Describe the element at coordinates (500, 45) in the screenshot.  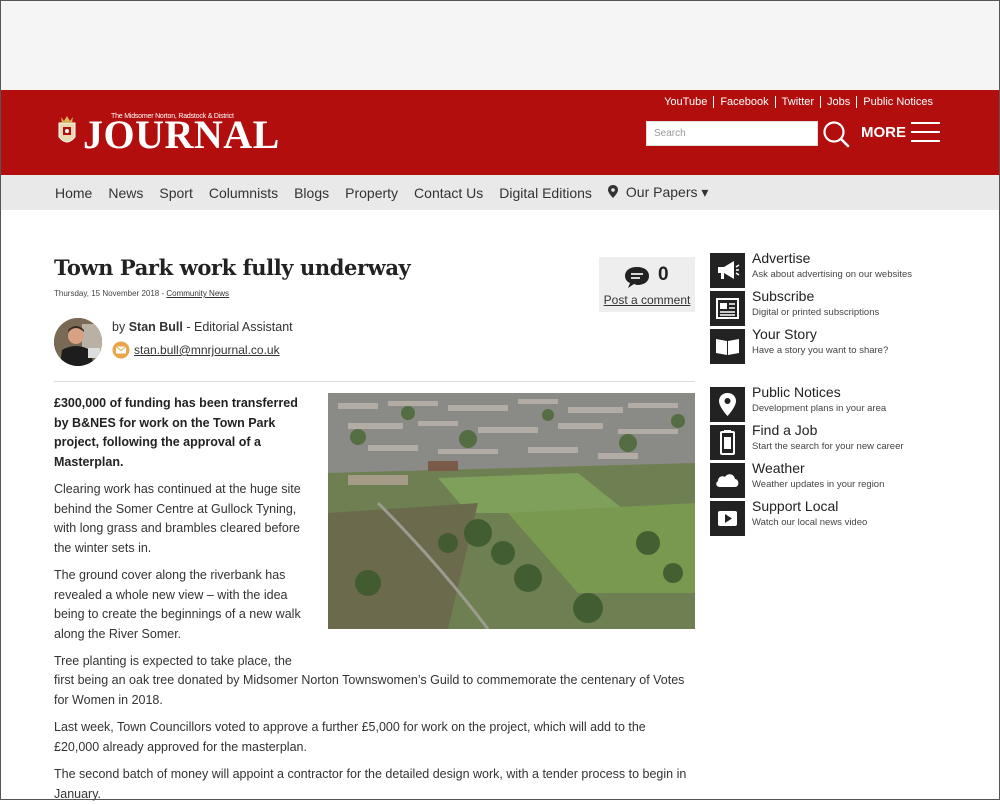
I see `ad-banner-area` at that location.